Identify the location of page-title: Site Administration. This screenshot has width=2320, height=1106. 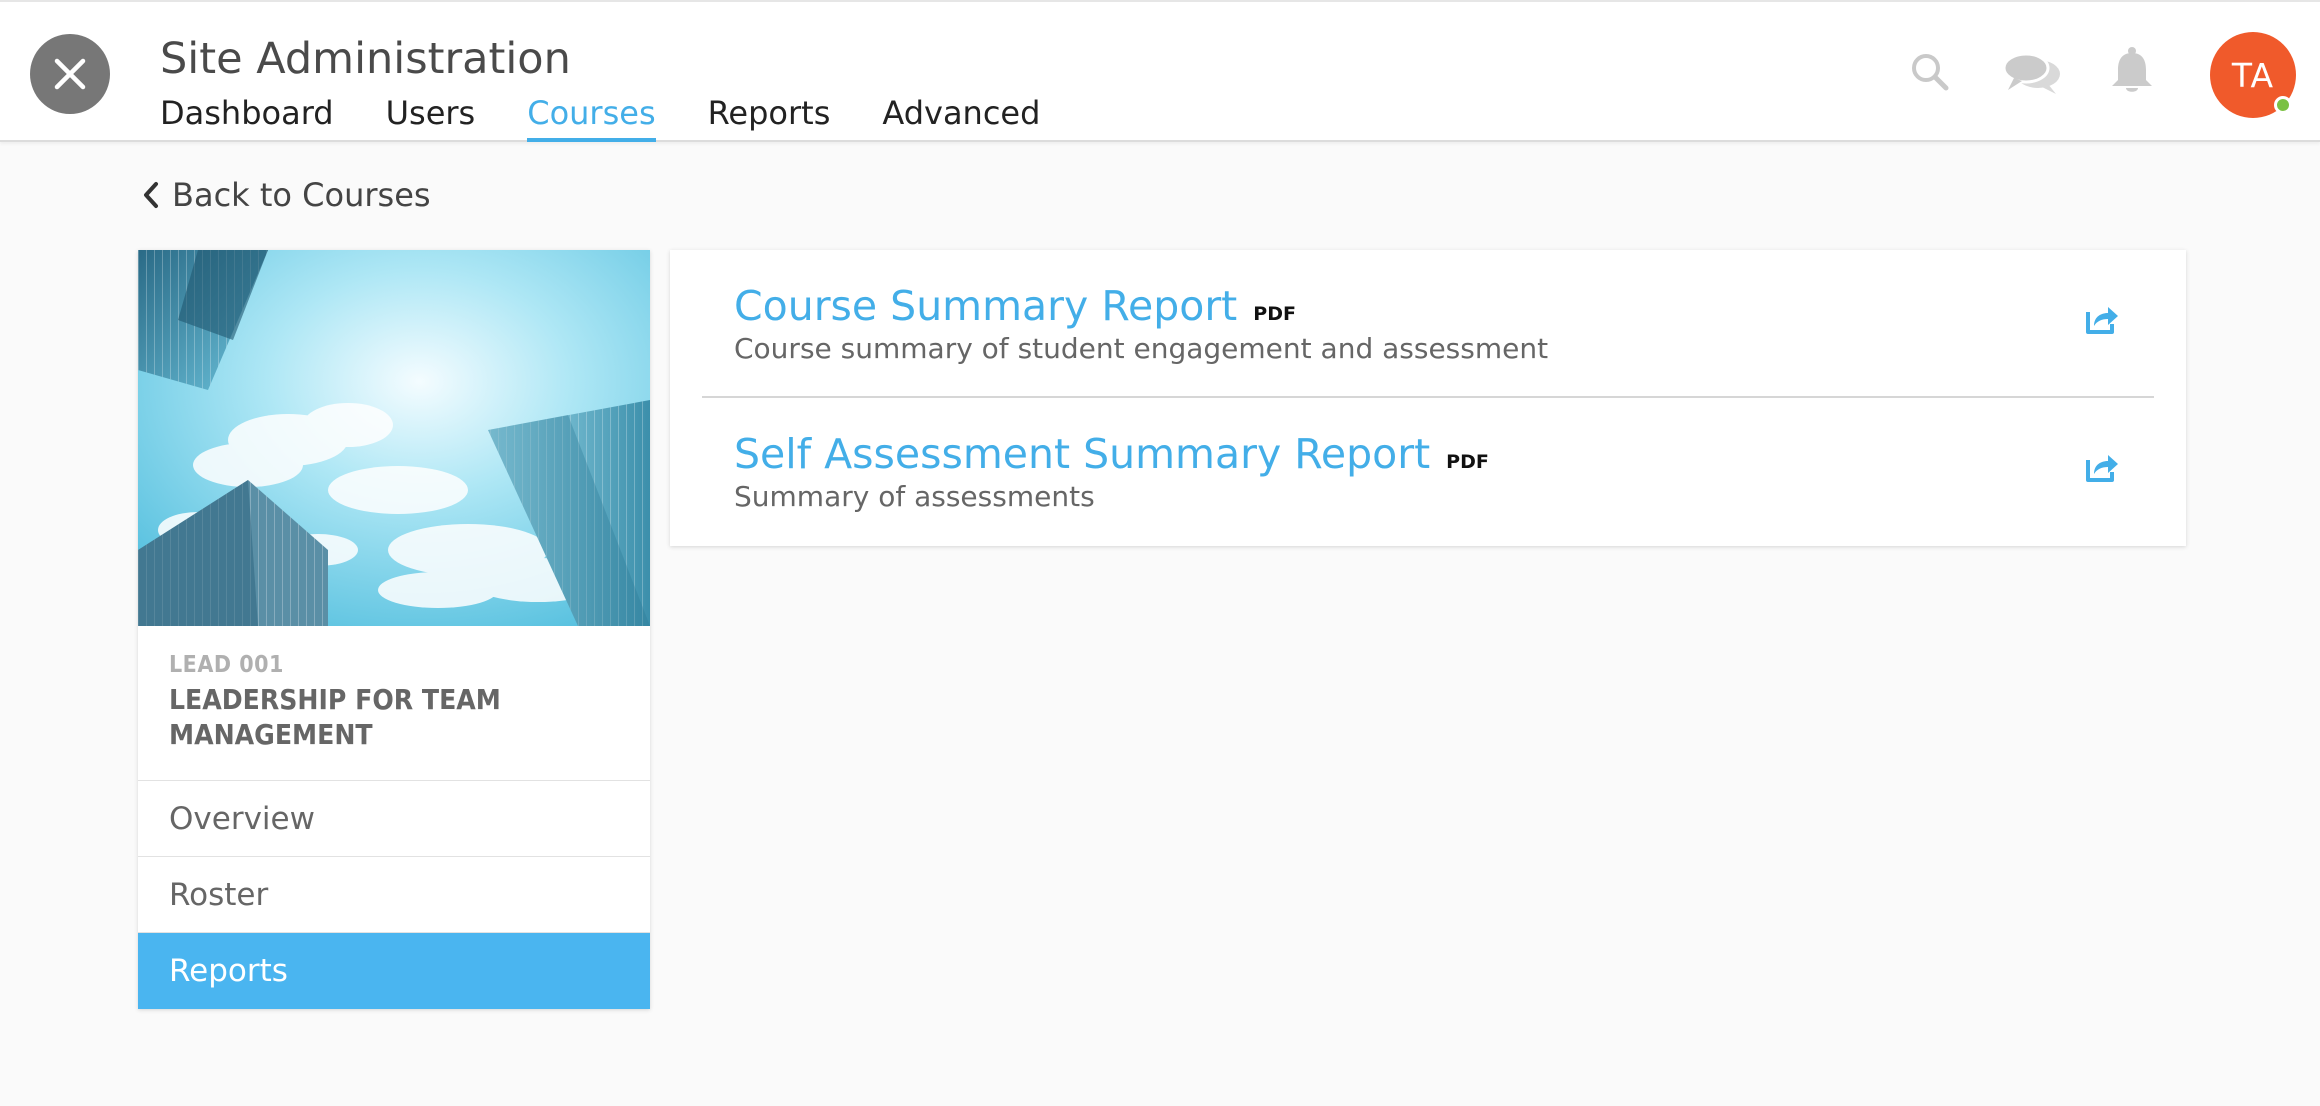
(365, 59).